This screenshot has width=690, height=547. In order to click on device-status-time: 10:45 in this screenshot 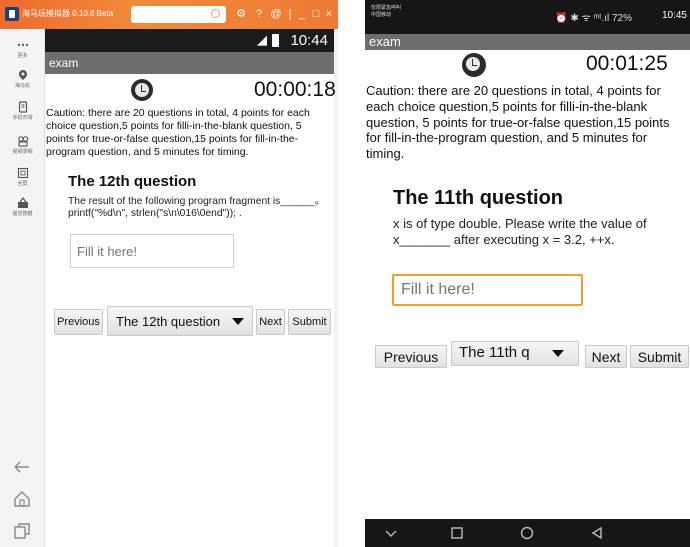, I will do `click(674, 15)`.